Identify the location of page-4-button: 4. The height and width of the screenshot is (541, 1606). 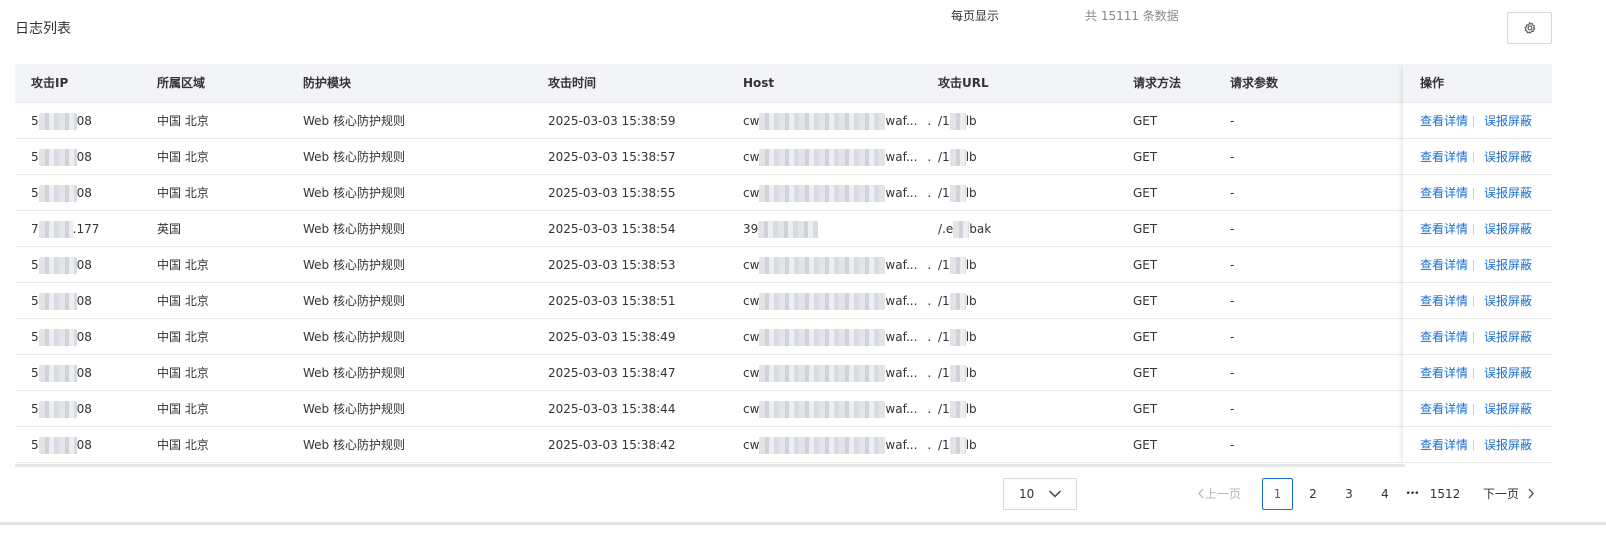
(1385, 494).